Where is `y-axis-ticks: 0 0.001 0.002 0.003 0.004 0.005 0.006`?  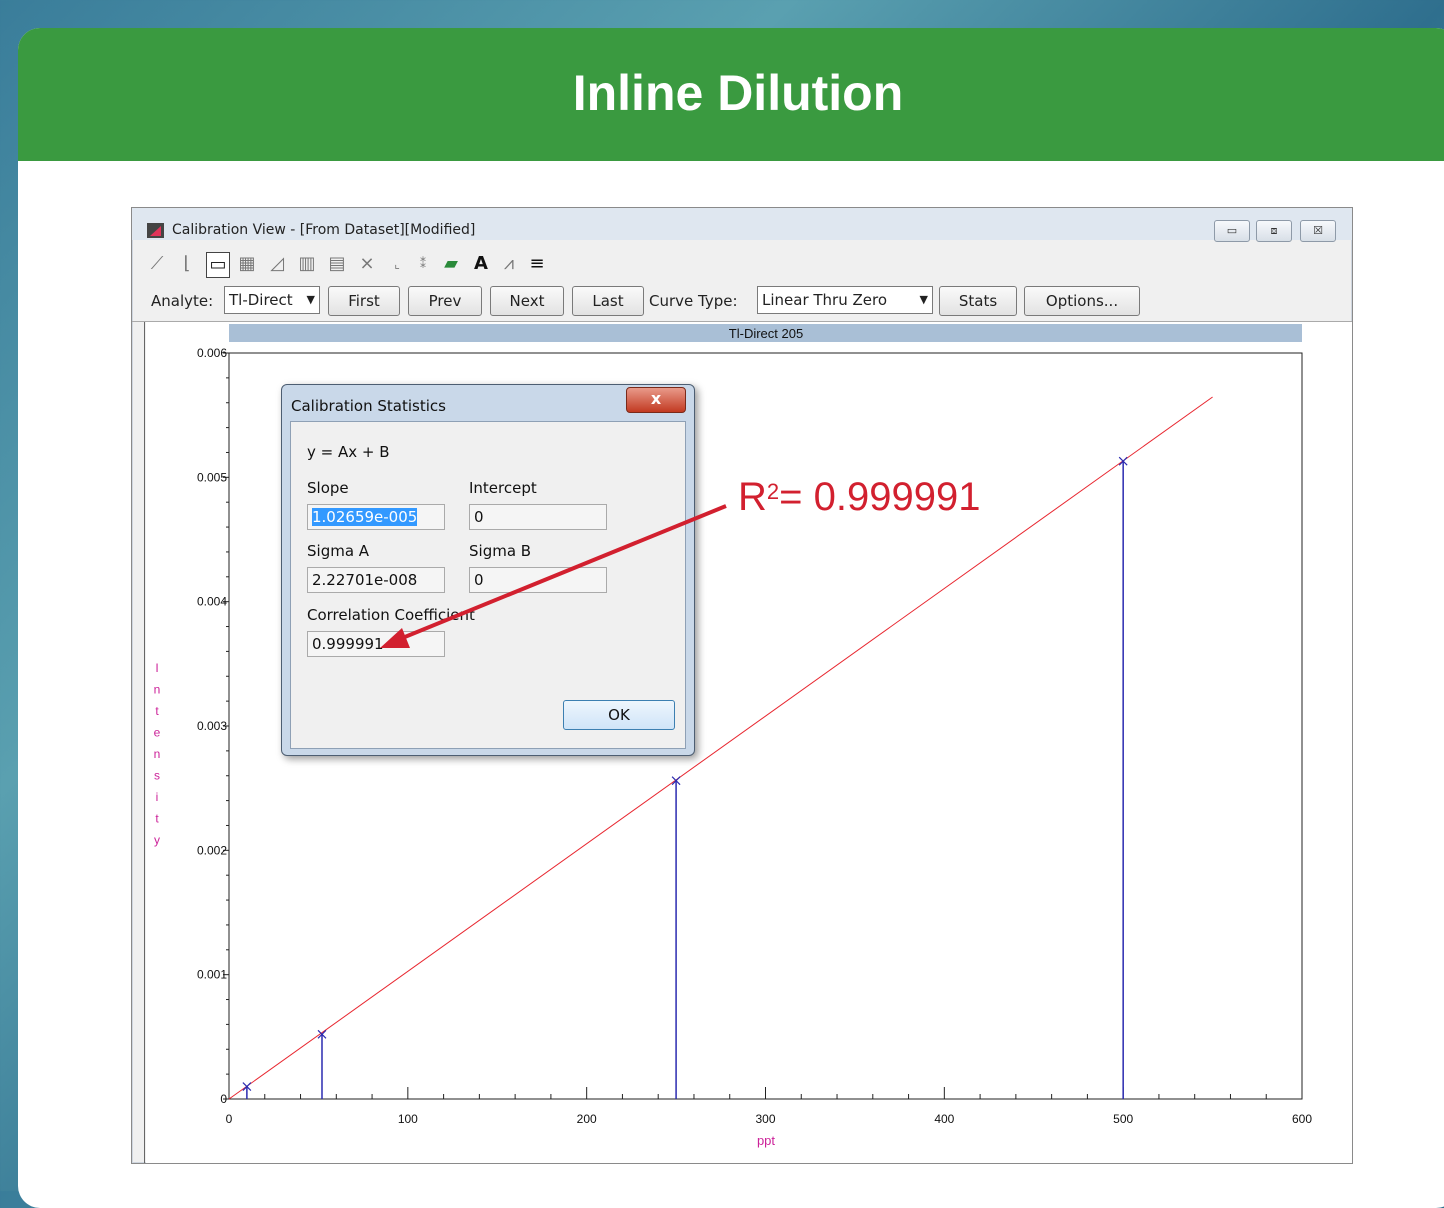
y-axis-ticks: 0 0.001 0.002 0.003 0.004 0.005 0.006 is located at coordinates (213, 726).